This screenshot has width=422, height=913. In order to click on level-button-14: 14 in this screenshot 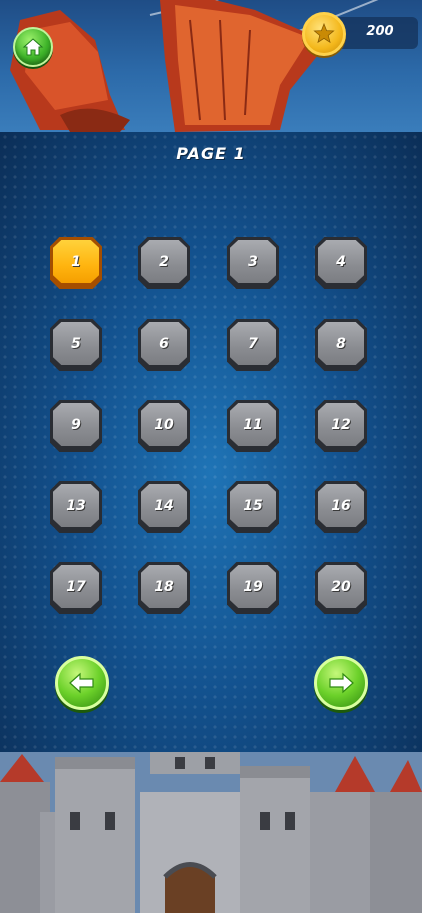, I will do `click(164, 507)`.